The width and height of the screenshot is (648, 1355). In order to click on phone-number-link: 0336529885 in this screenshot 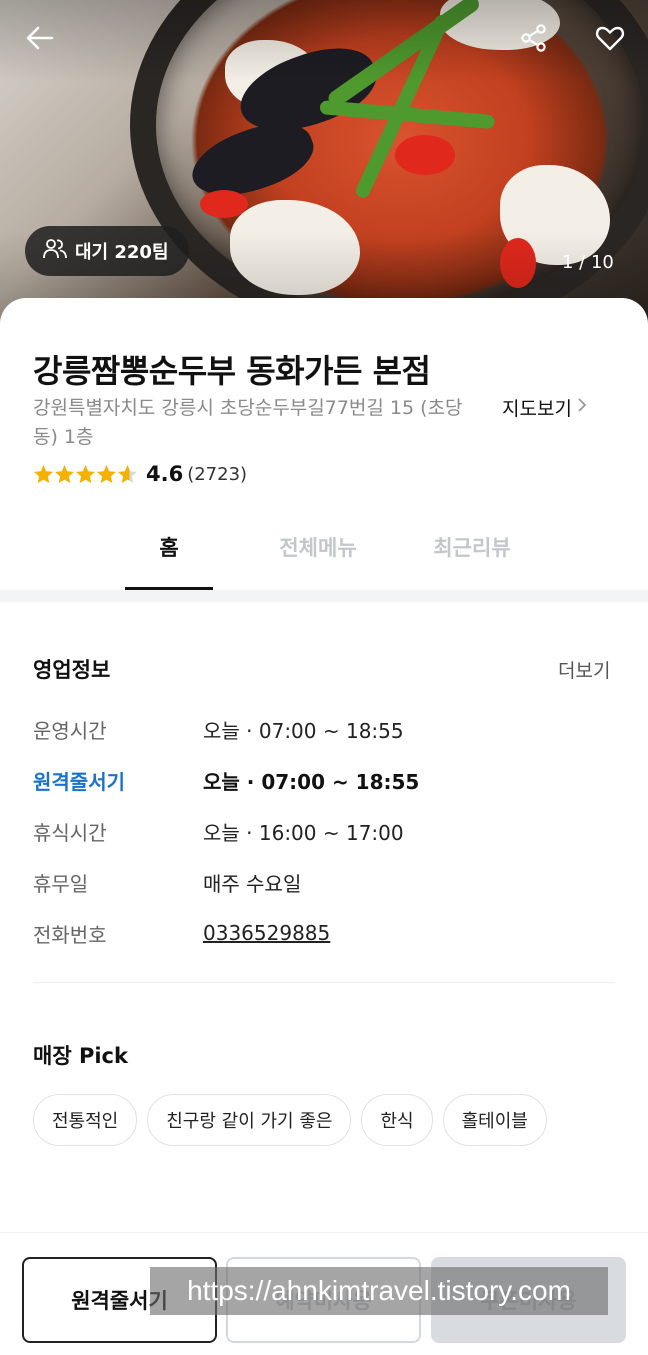, I will do `click(266, 933)`.